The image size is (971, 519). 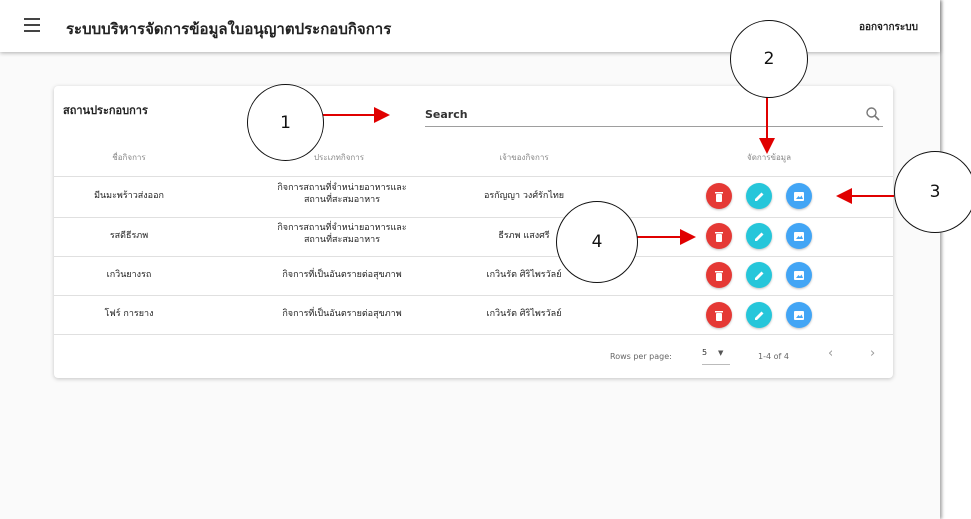 What do you see at coordinates (769, 59) in the screenshot?
I see `callout-2: 2` at bounding box center [769, 59].